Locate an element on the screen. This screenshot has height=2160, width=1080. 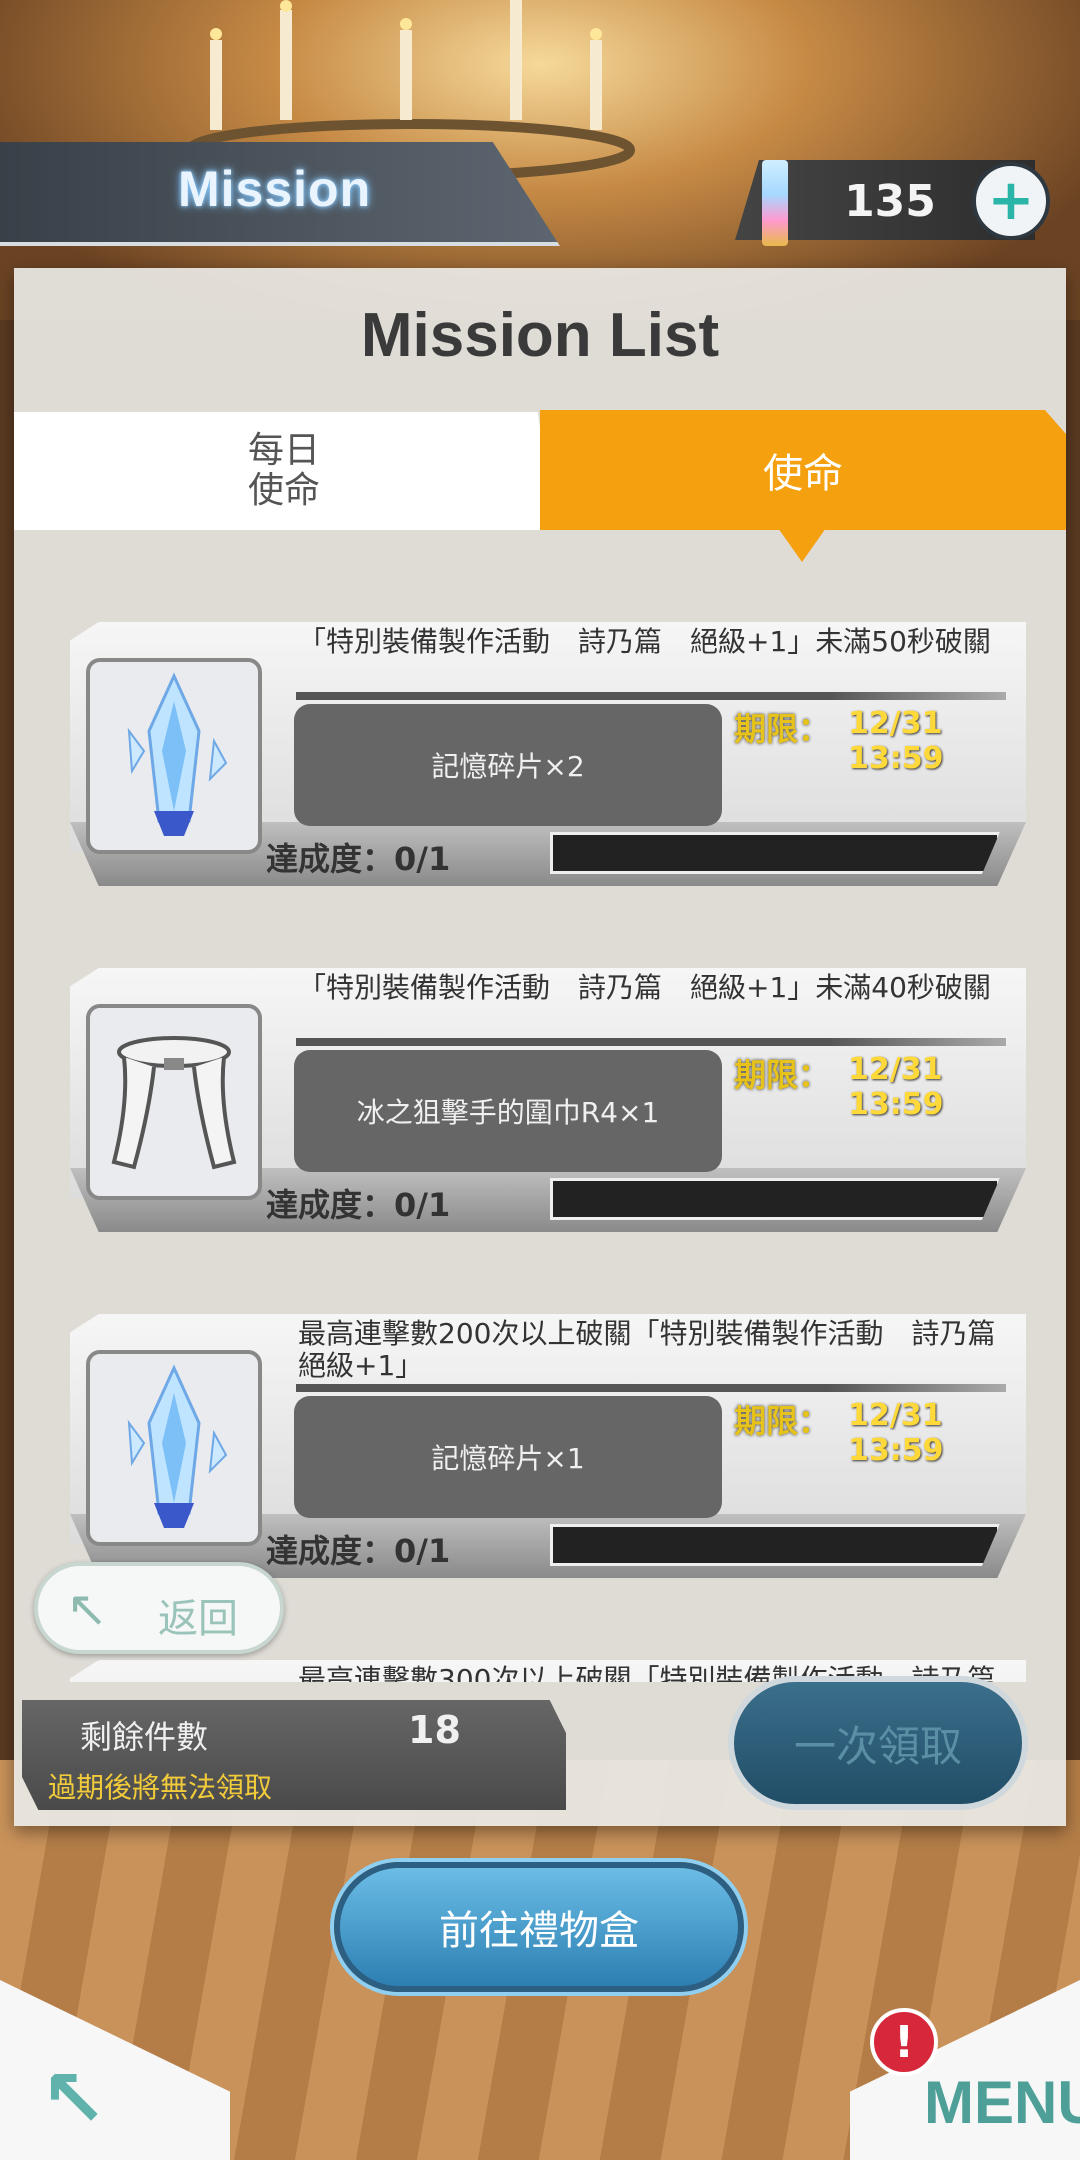
remaining-count: 18 is located at coordinates (434, 1730).